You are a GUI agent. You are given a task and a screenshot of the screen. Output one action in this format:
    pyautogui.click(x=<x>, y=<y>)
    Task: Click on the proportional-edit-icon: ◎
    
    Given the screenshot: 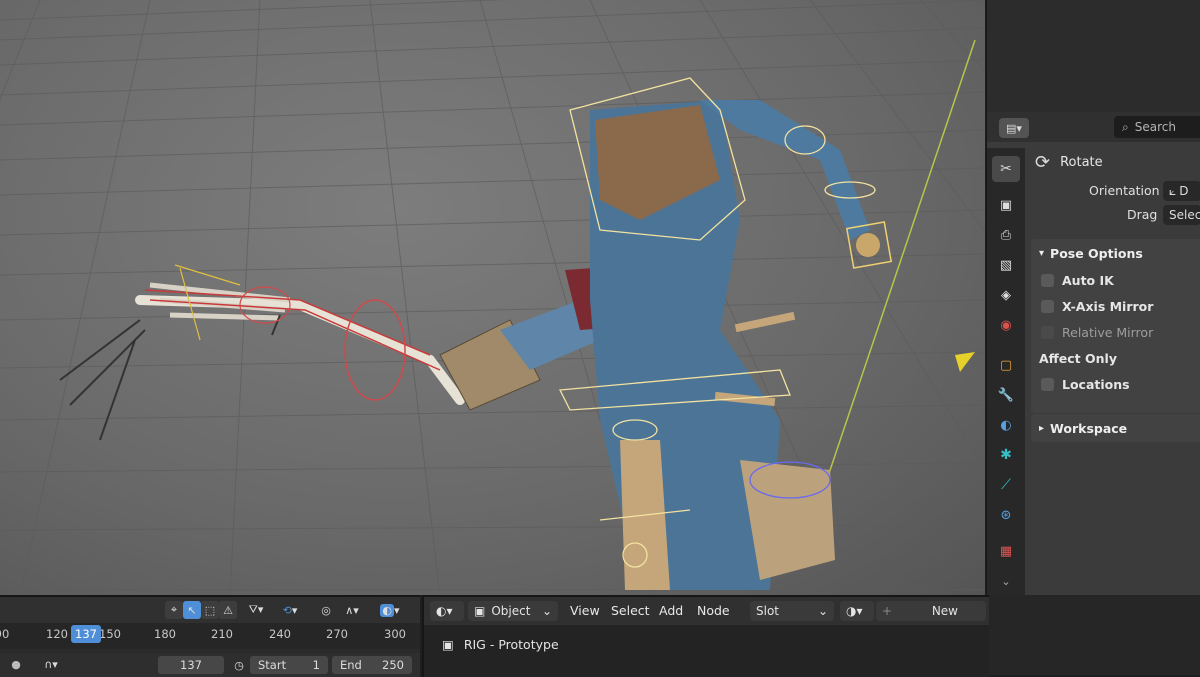 What is the action you would take?
    pyautogui.click(x=326, y=610)
    